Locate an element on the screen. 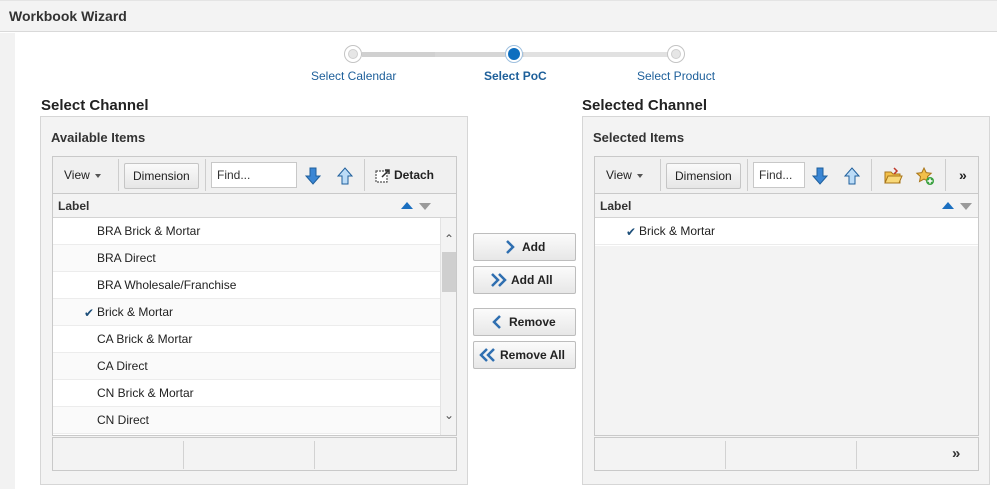  selected-items-header: Selected Items is located at coordinates (639, 137).